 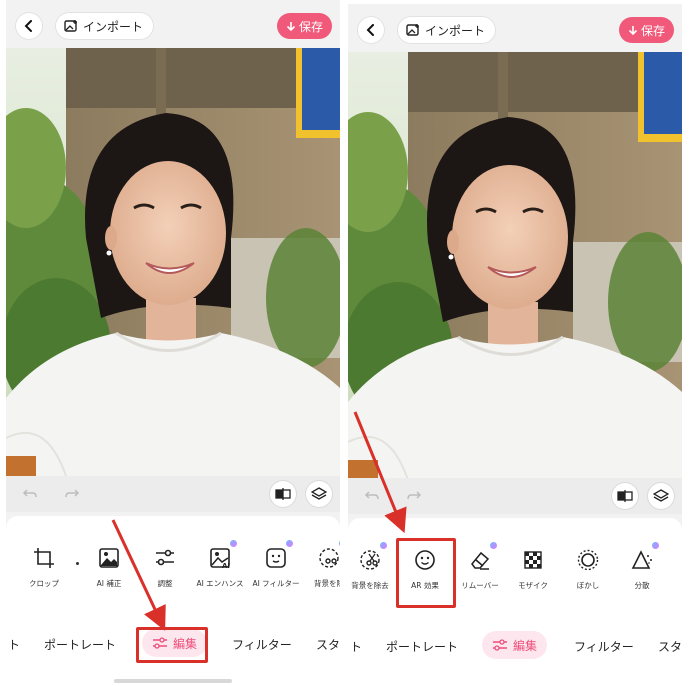 What do you see at coordinates (533, 560) in the screenshot?
I see `mosaic-icon` at bounding box center [533, 560].